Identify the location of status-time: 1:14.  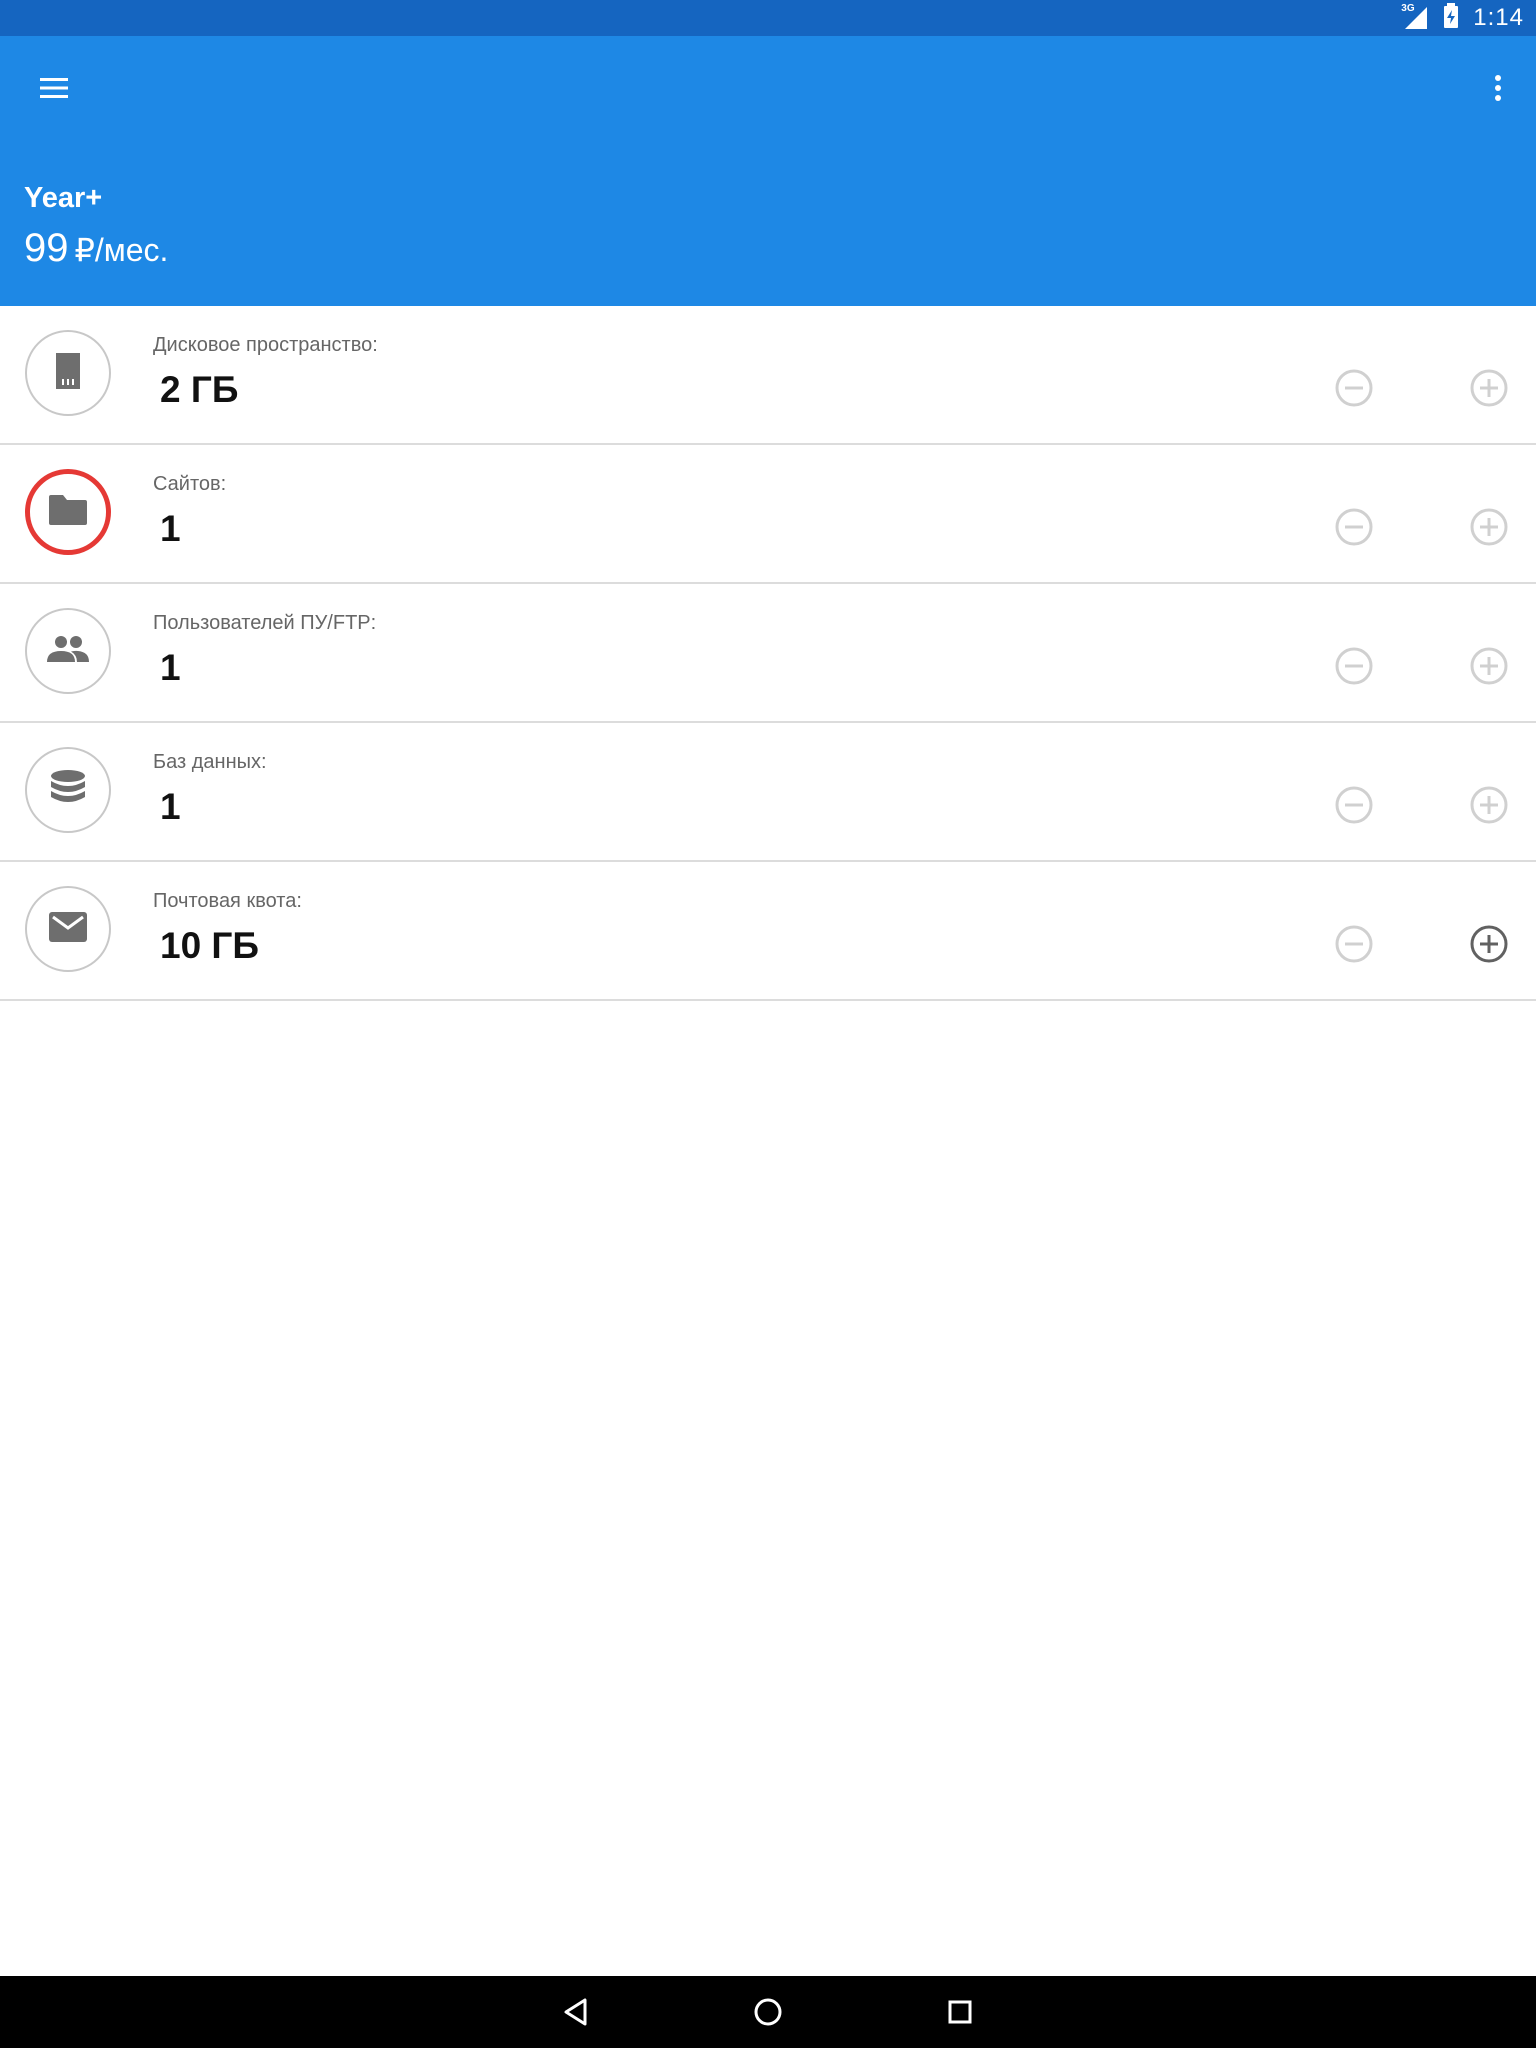
(1498, 17).